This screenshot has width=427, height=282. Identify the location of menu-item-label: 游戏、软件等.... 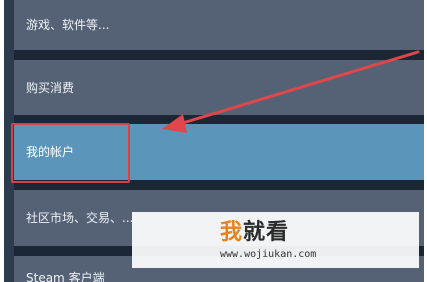
(68, 25).